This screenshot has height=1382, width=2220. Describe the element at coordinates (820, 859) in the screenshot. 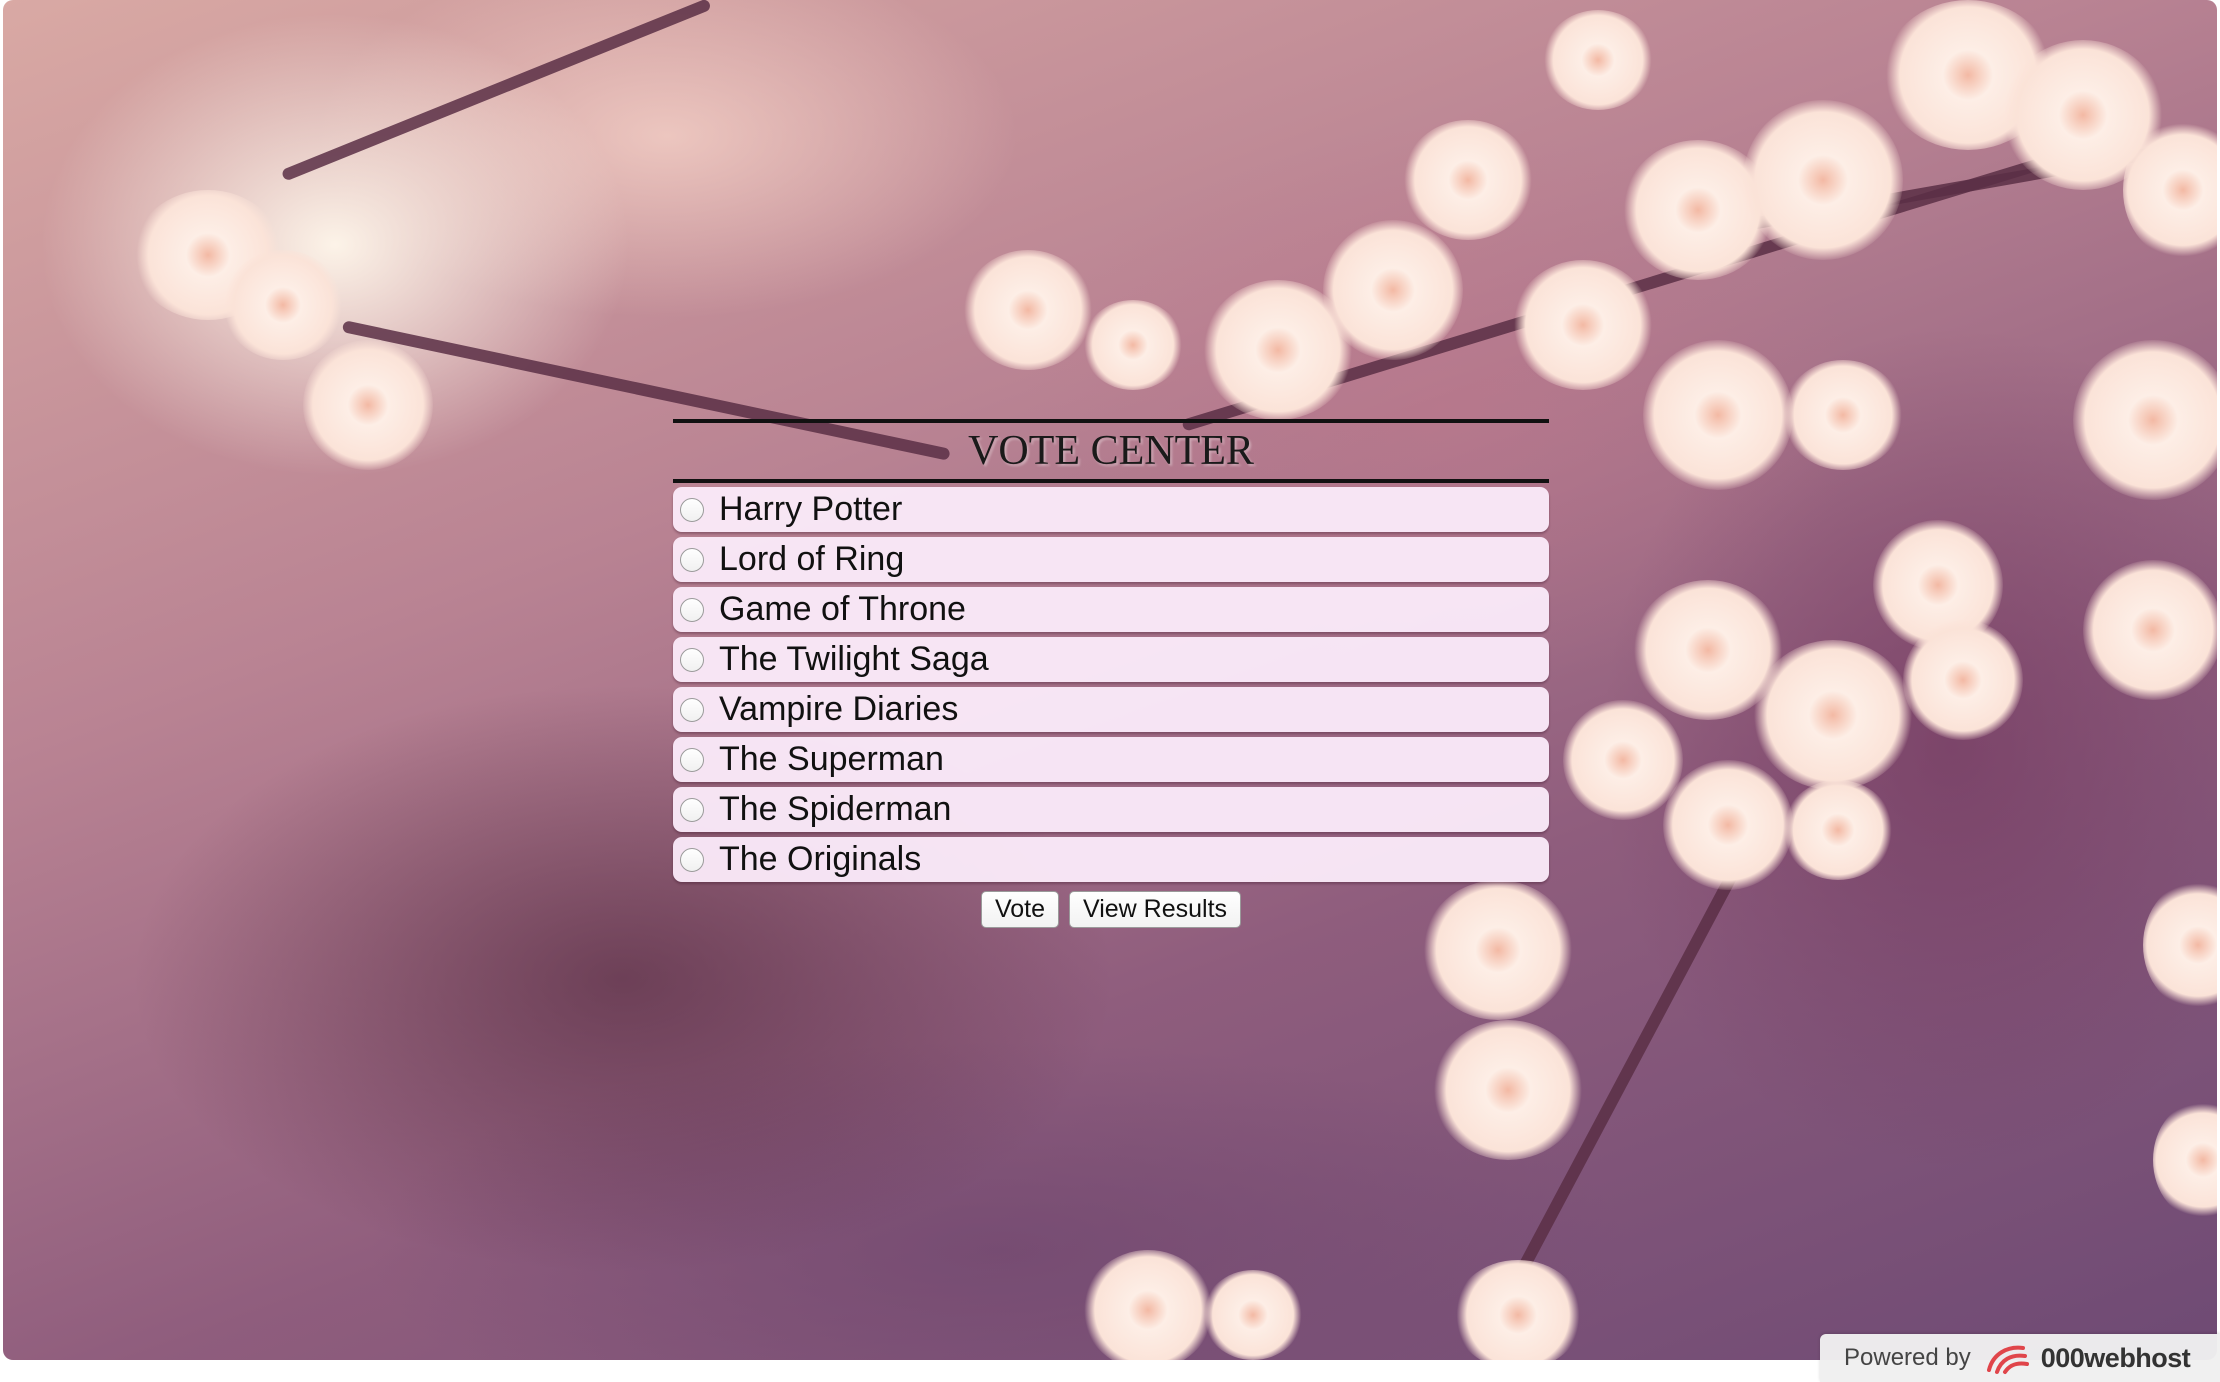

I see `vote-option-label: The Originals` at that location.